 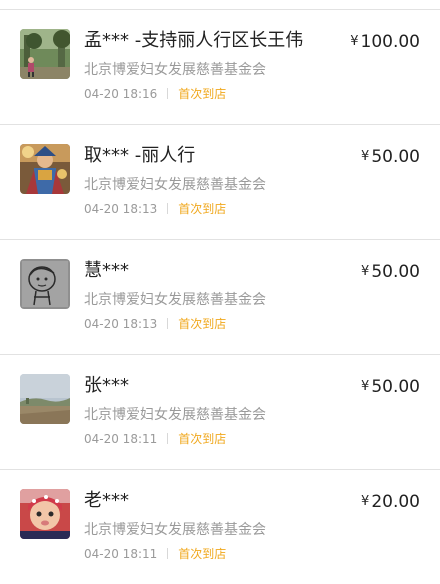 I want to click on donation-time: 04-20 18:16, so click(x=121, y=94).